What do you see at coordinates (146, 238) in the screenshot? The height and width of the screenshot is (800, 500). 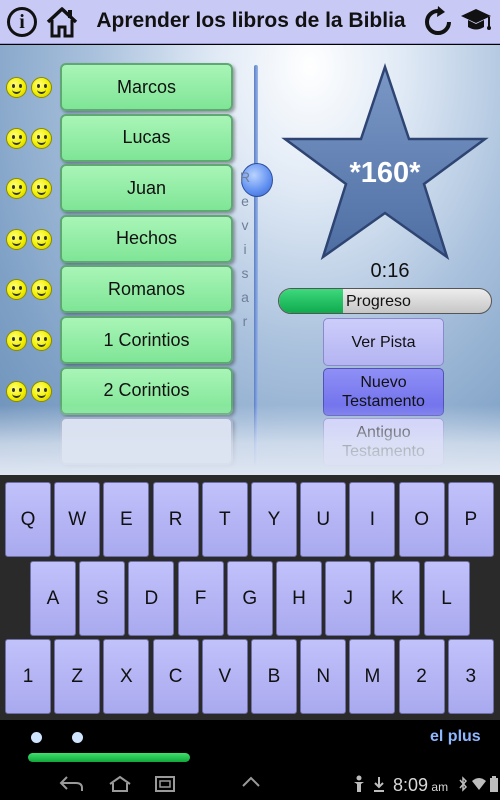 I see `book-answer-slot: Hechos` at bounding box center [146, 238].